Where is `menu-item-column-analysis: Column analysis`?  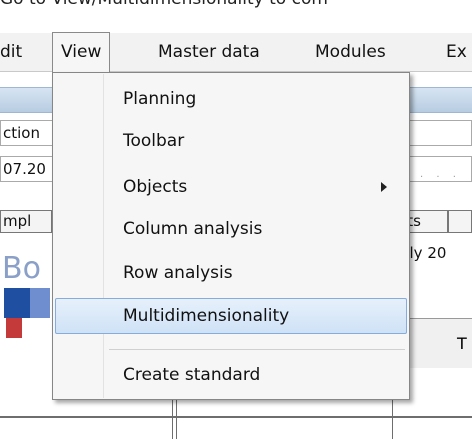 menu-item-column-analysis: Column analysis is located at coordinates (231, 229).